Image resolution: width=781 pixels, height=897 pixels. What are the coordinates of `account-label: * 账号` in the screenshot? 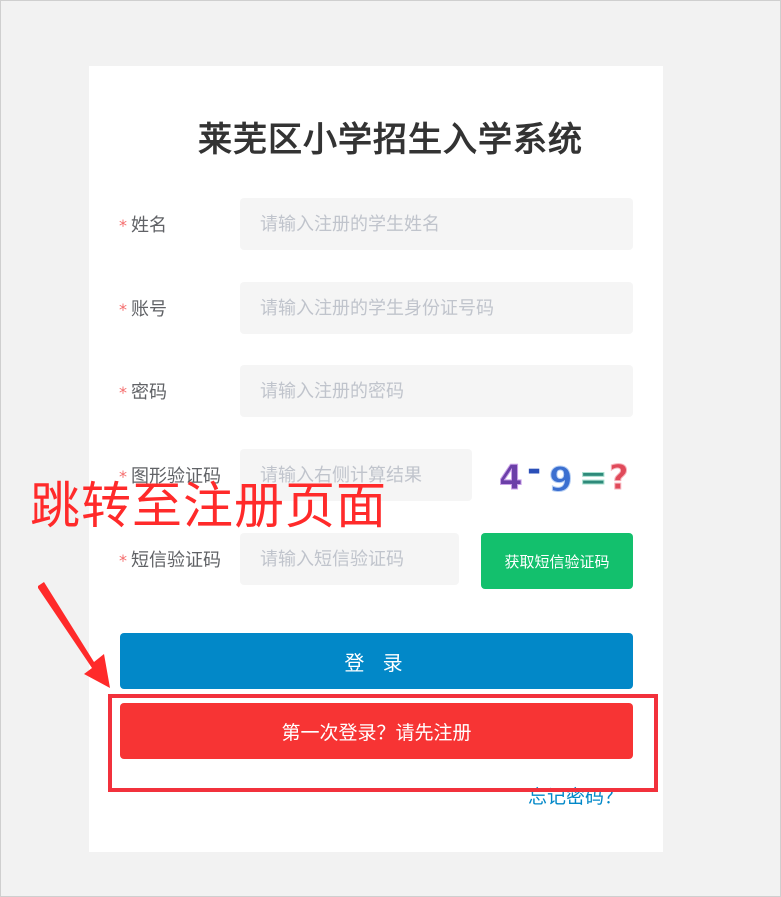 It's located at (143, 308).